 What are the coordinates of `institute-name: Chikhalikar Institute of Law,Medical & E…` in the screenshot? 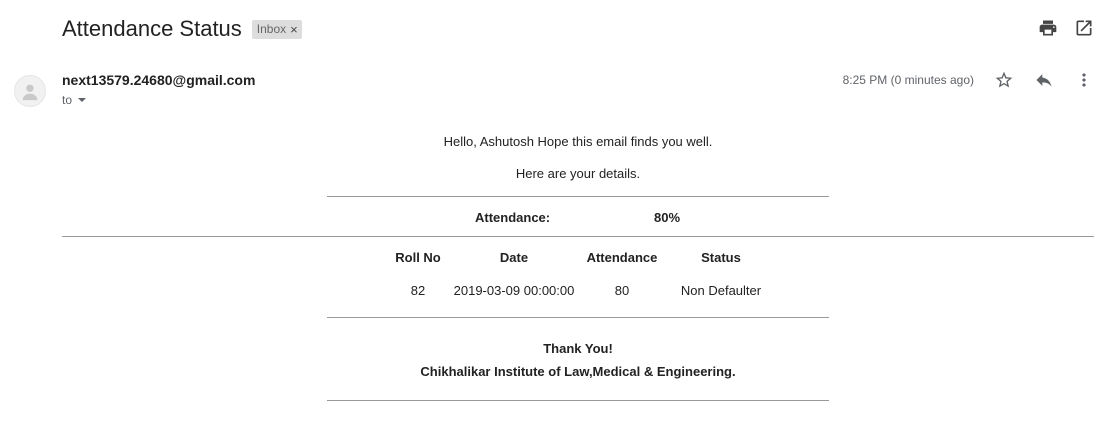 It's located at (578, 371).